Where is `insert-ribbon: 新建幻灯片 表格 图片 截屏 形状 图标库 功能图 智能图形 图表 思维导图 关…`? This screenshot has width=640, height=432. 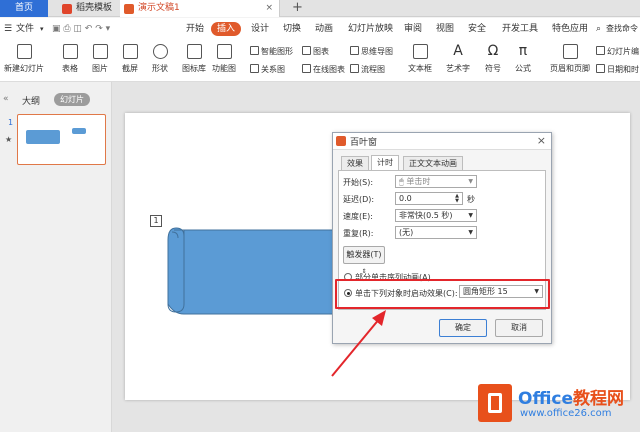
insert-ribbon: 新建幻灯片 表格 图片 截屏 形状 图标库 功能图 智能图形 图表 思维导图 关… is located at coordinates (320, 61).